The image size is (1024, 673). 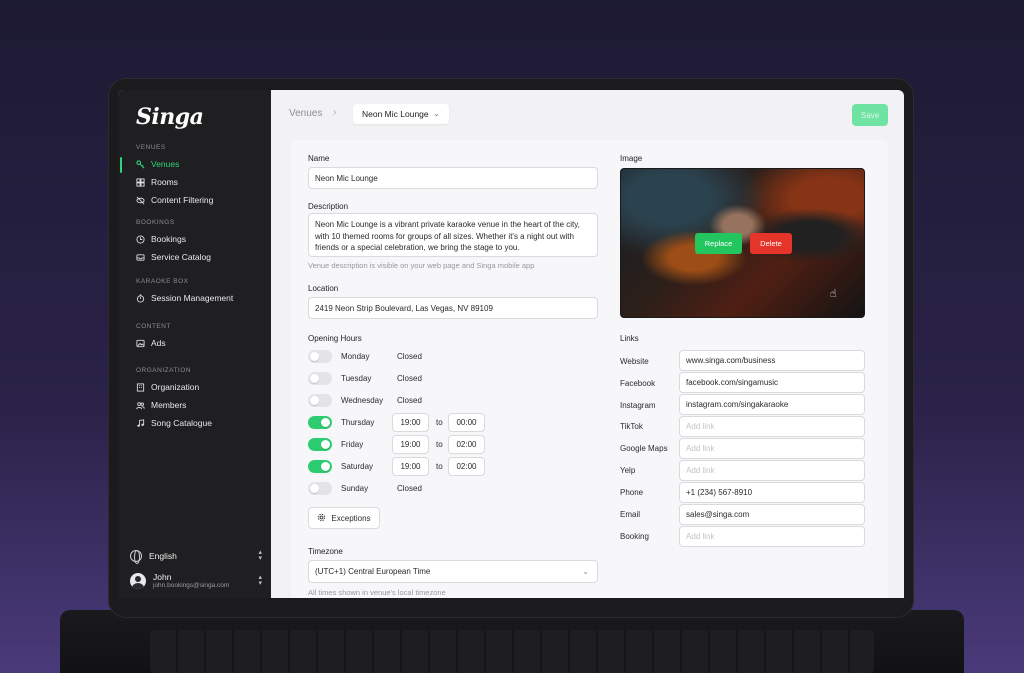 What do you see at coordinates (175, 387) in the screenshot?
I see `sidebar-item-label: Organization` at bounding box center [175, 387].